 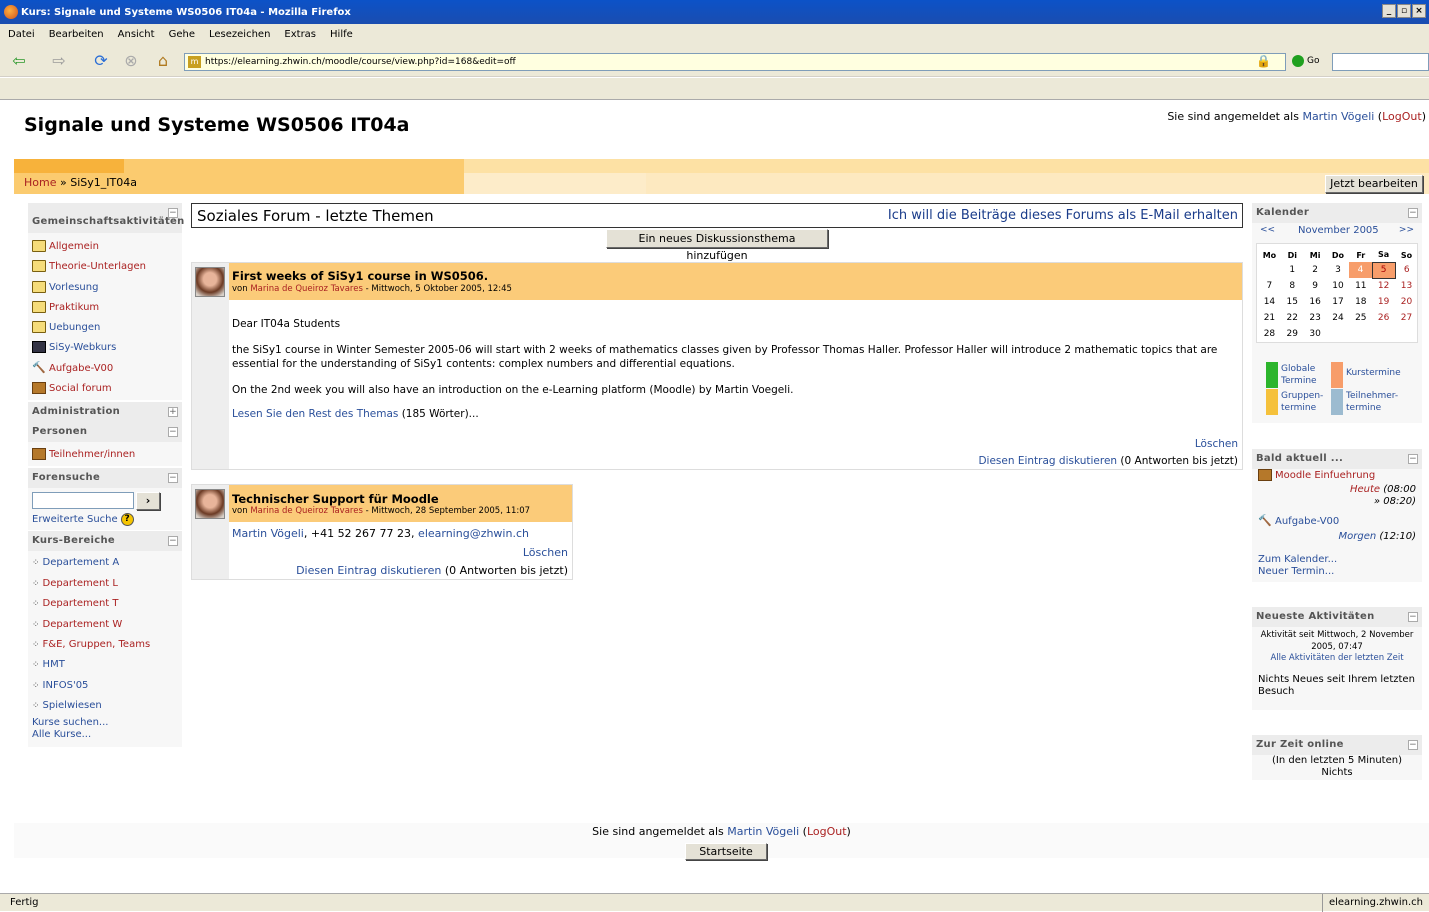 What do you see at coordinates (65, 287) in the screenshot?
I see `activity-vorlesung: Vorlesung` at bounding box center [65, 287].